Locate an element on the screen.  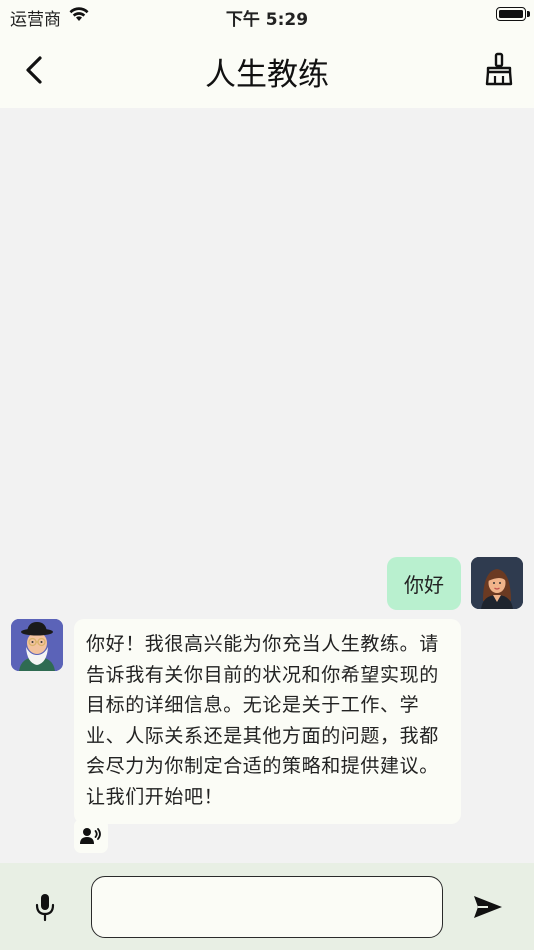
speaker-person-icon is located at coordinates (90, 836).